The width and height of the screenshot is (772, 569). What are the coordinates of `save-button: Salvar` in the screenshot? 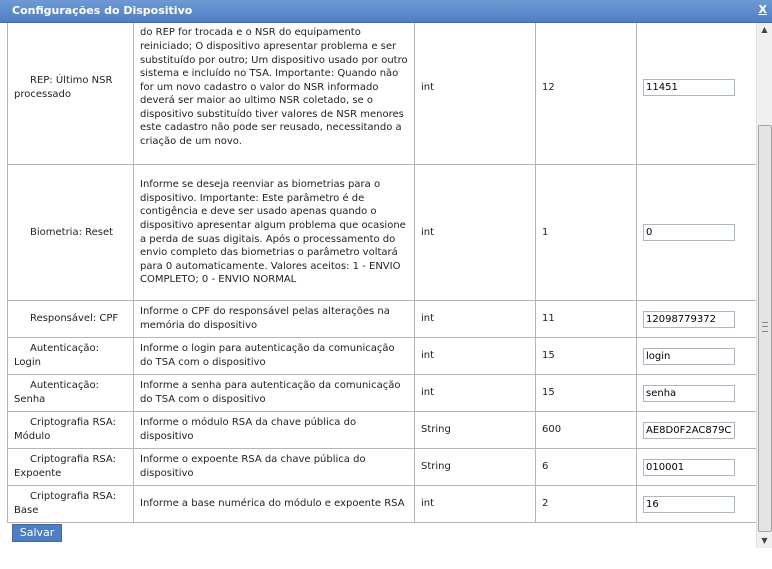 It's located at (37, 533).